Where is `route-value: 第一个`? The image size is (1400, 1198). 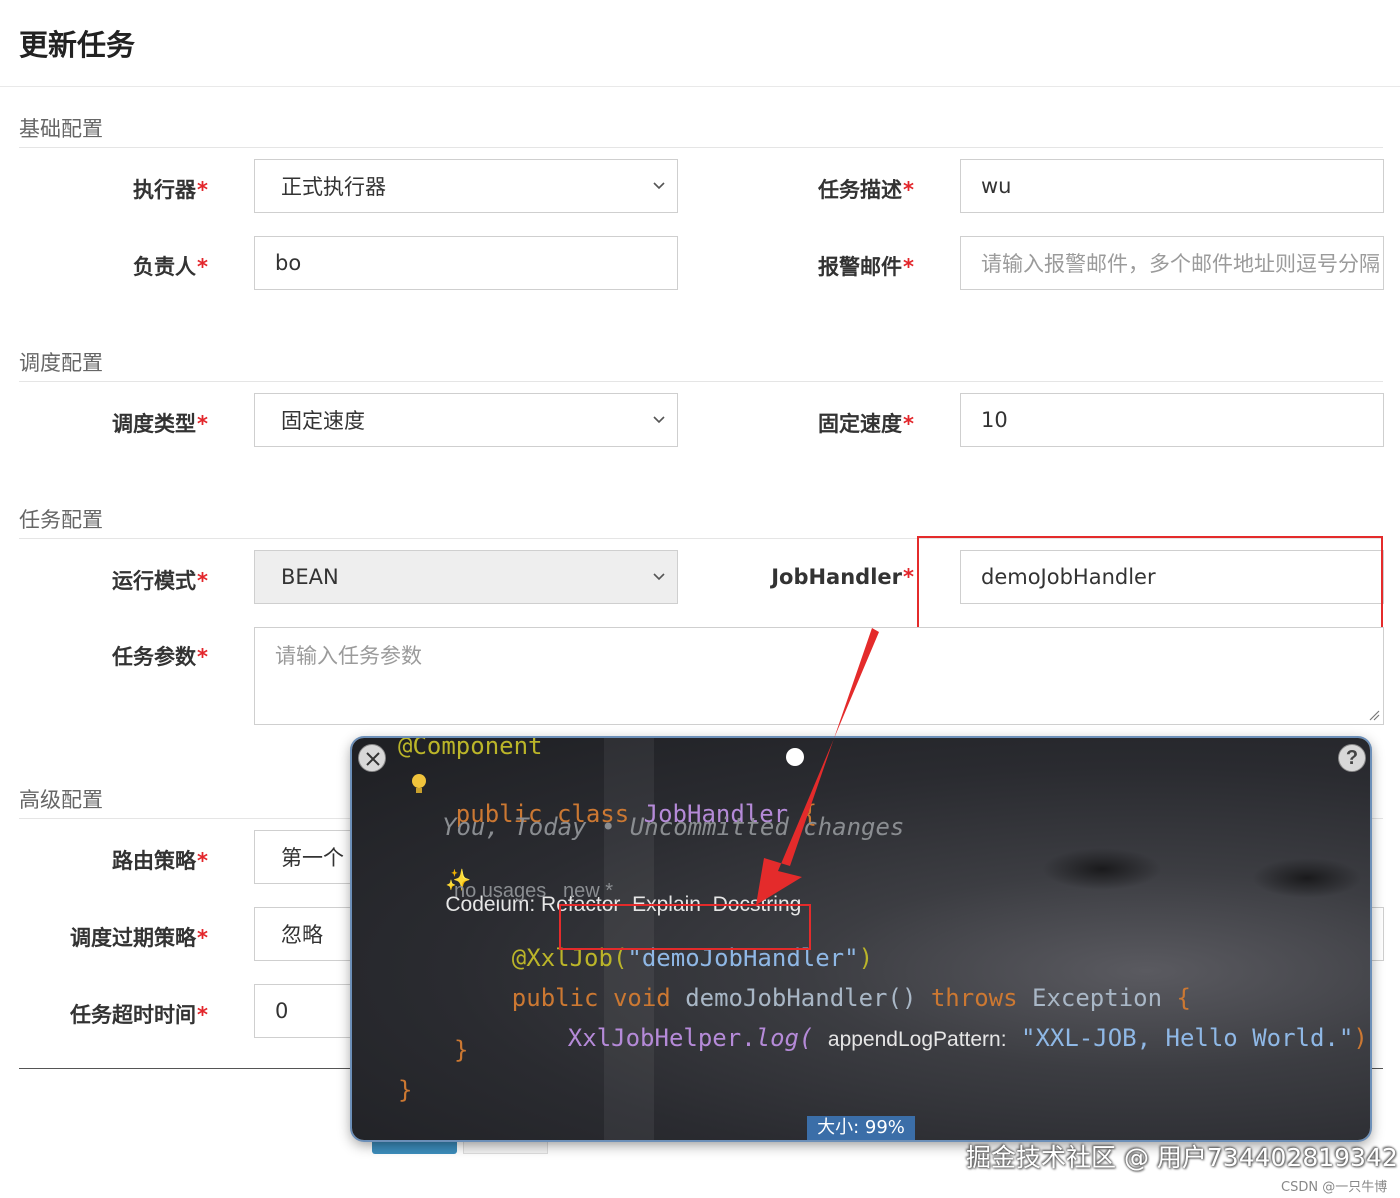
route-value: 第一个 is located at coordinates (312, 858).